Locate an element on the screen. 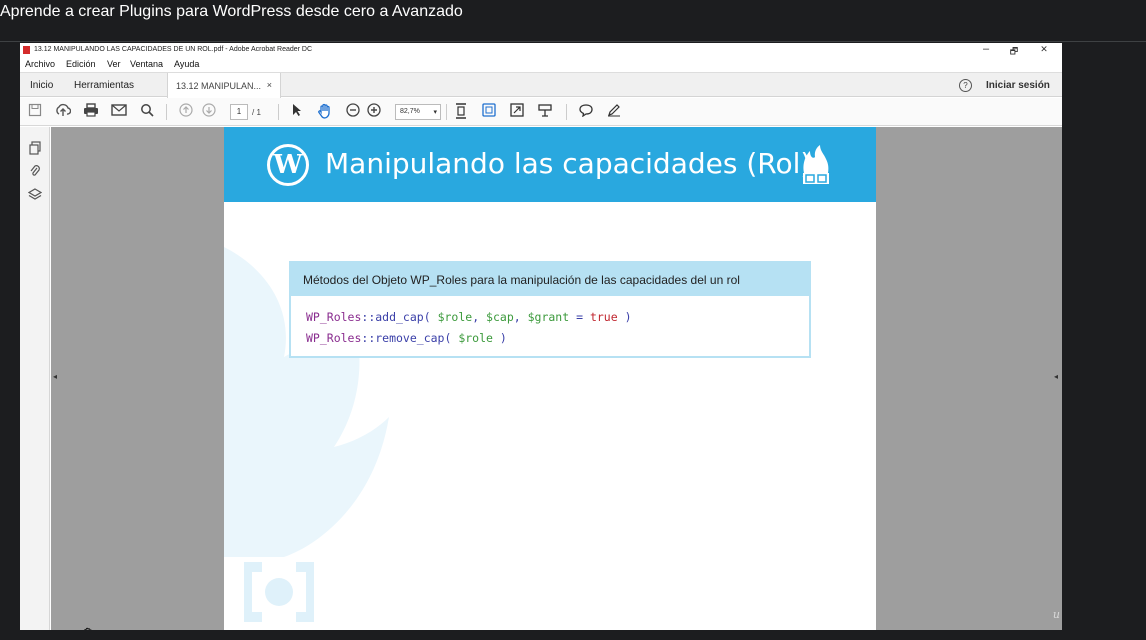 The width and height of the screenshot is (1146, 640). menu-ventana: Ventana is located at coordinates (146, 64).